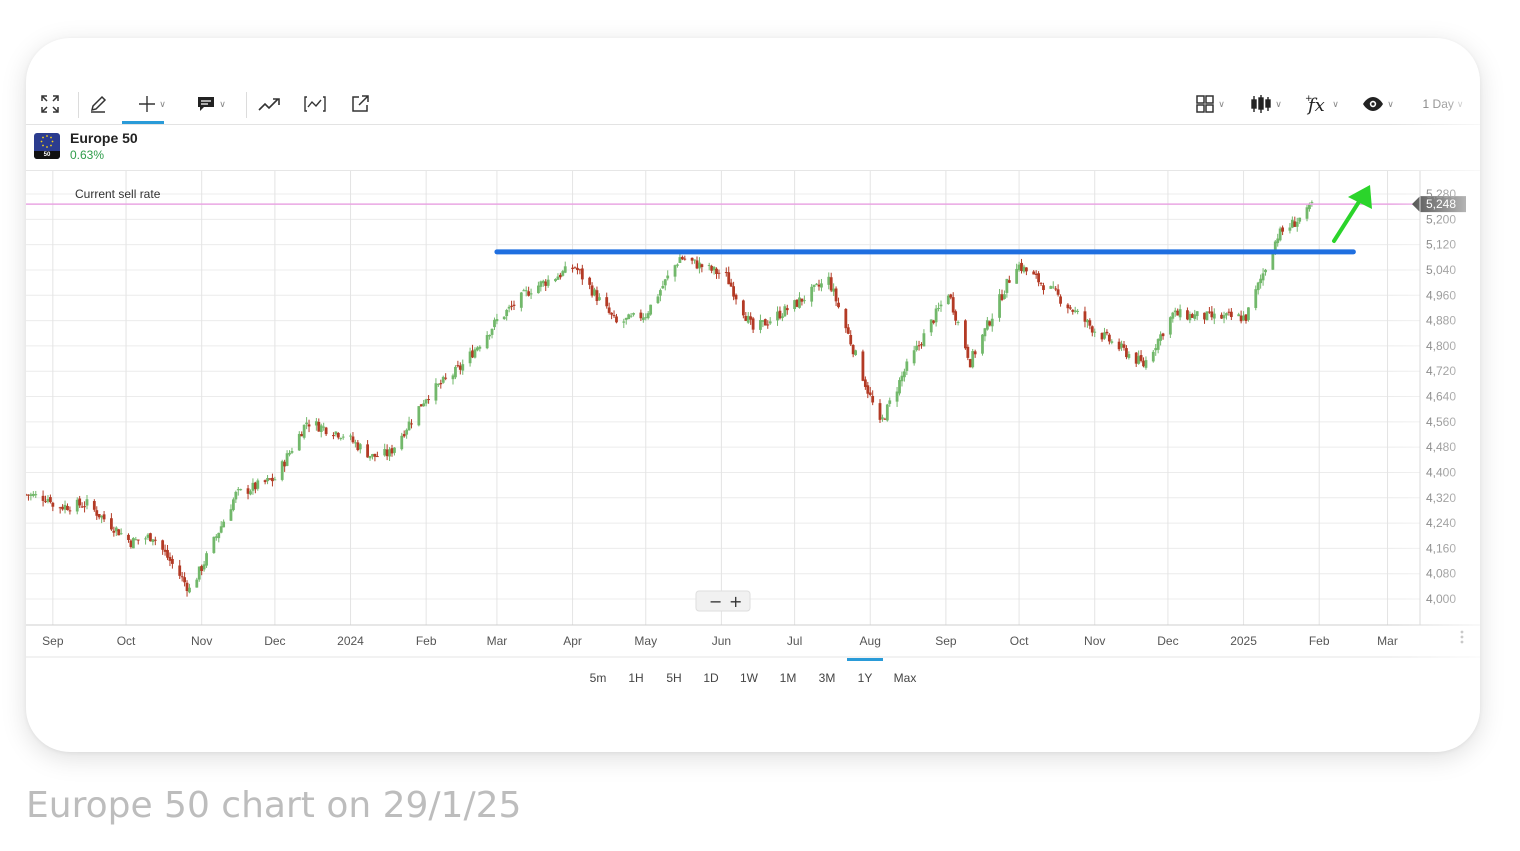  Describe the element at coordinates (1443, 104) in the screenshot. I see `interval-select: 1 Day ∨` at that location.